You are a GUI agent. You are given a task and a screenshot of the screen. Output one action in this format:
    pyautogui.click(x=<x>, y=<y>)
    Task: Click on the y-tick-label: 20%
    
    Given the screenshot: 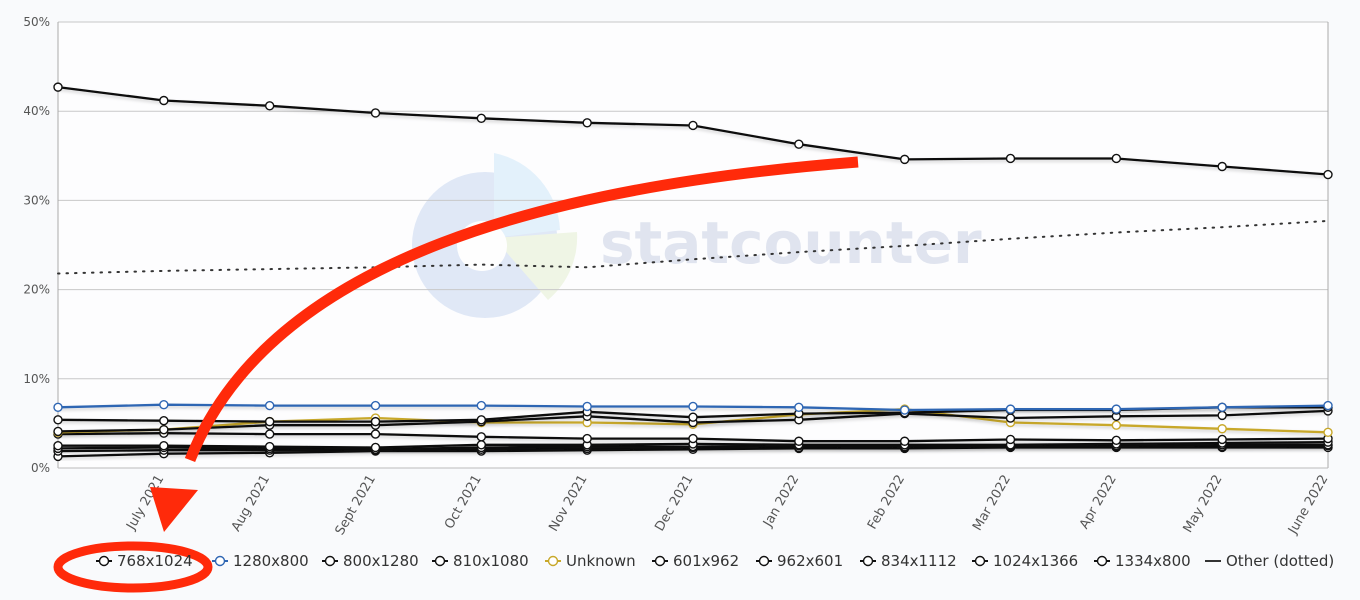 What is the action you would take?
    pyautogui.click(x=36, y=290)
    